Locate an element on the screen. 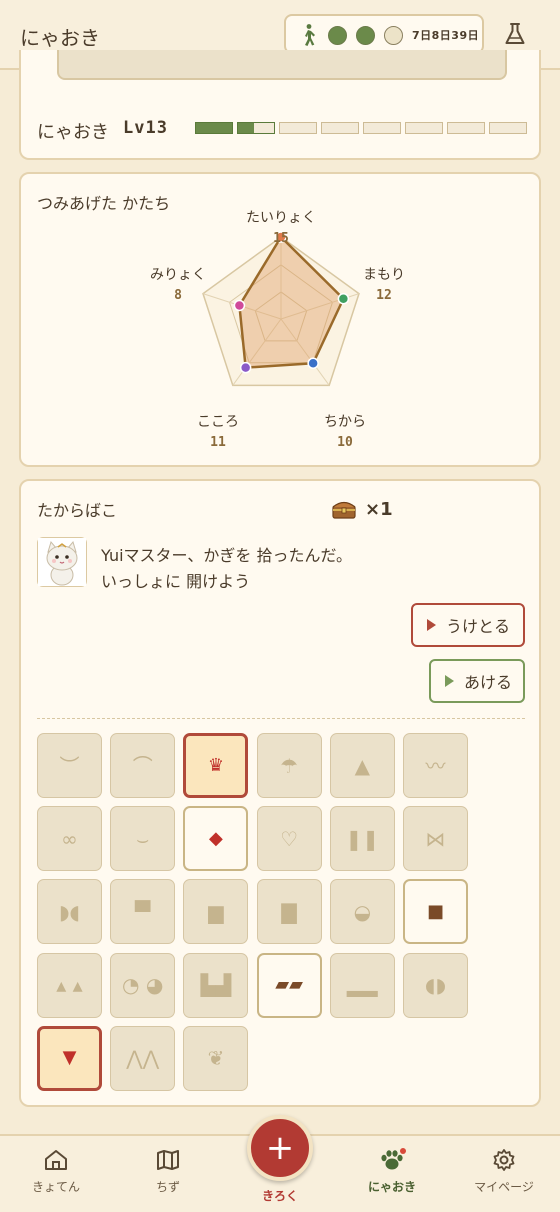 This screenshot has height=1212, width=560. nav-item-base: きょてん is located at coordinates (56, 1171).